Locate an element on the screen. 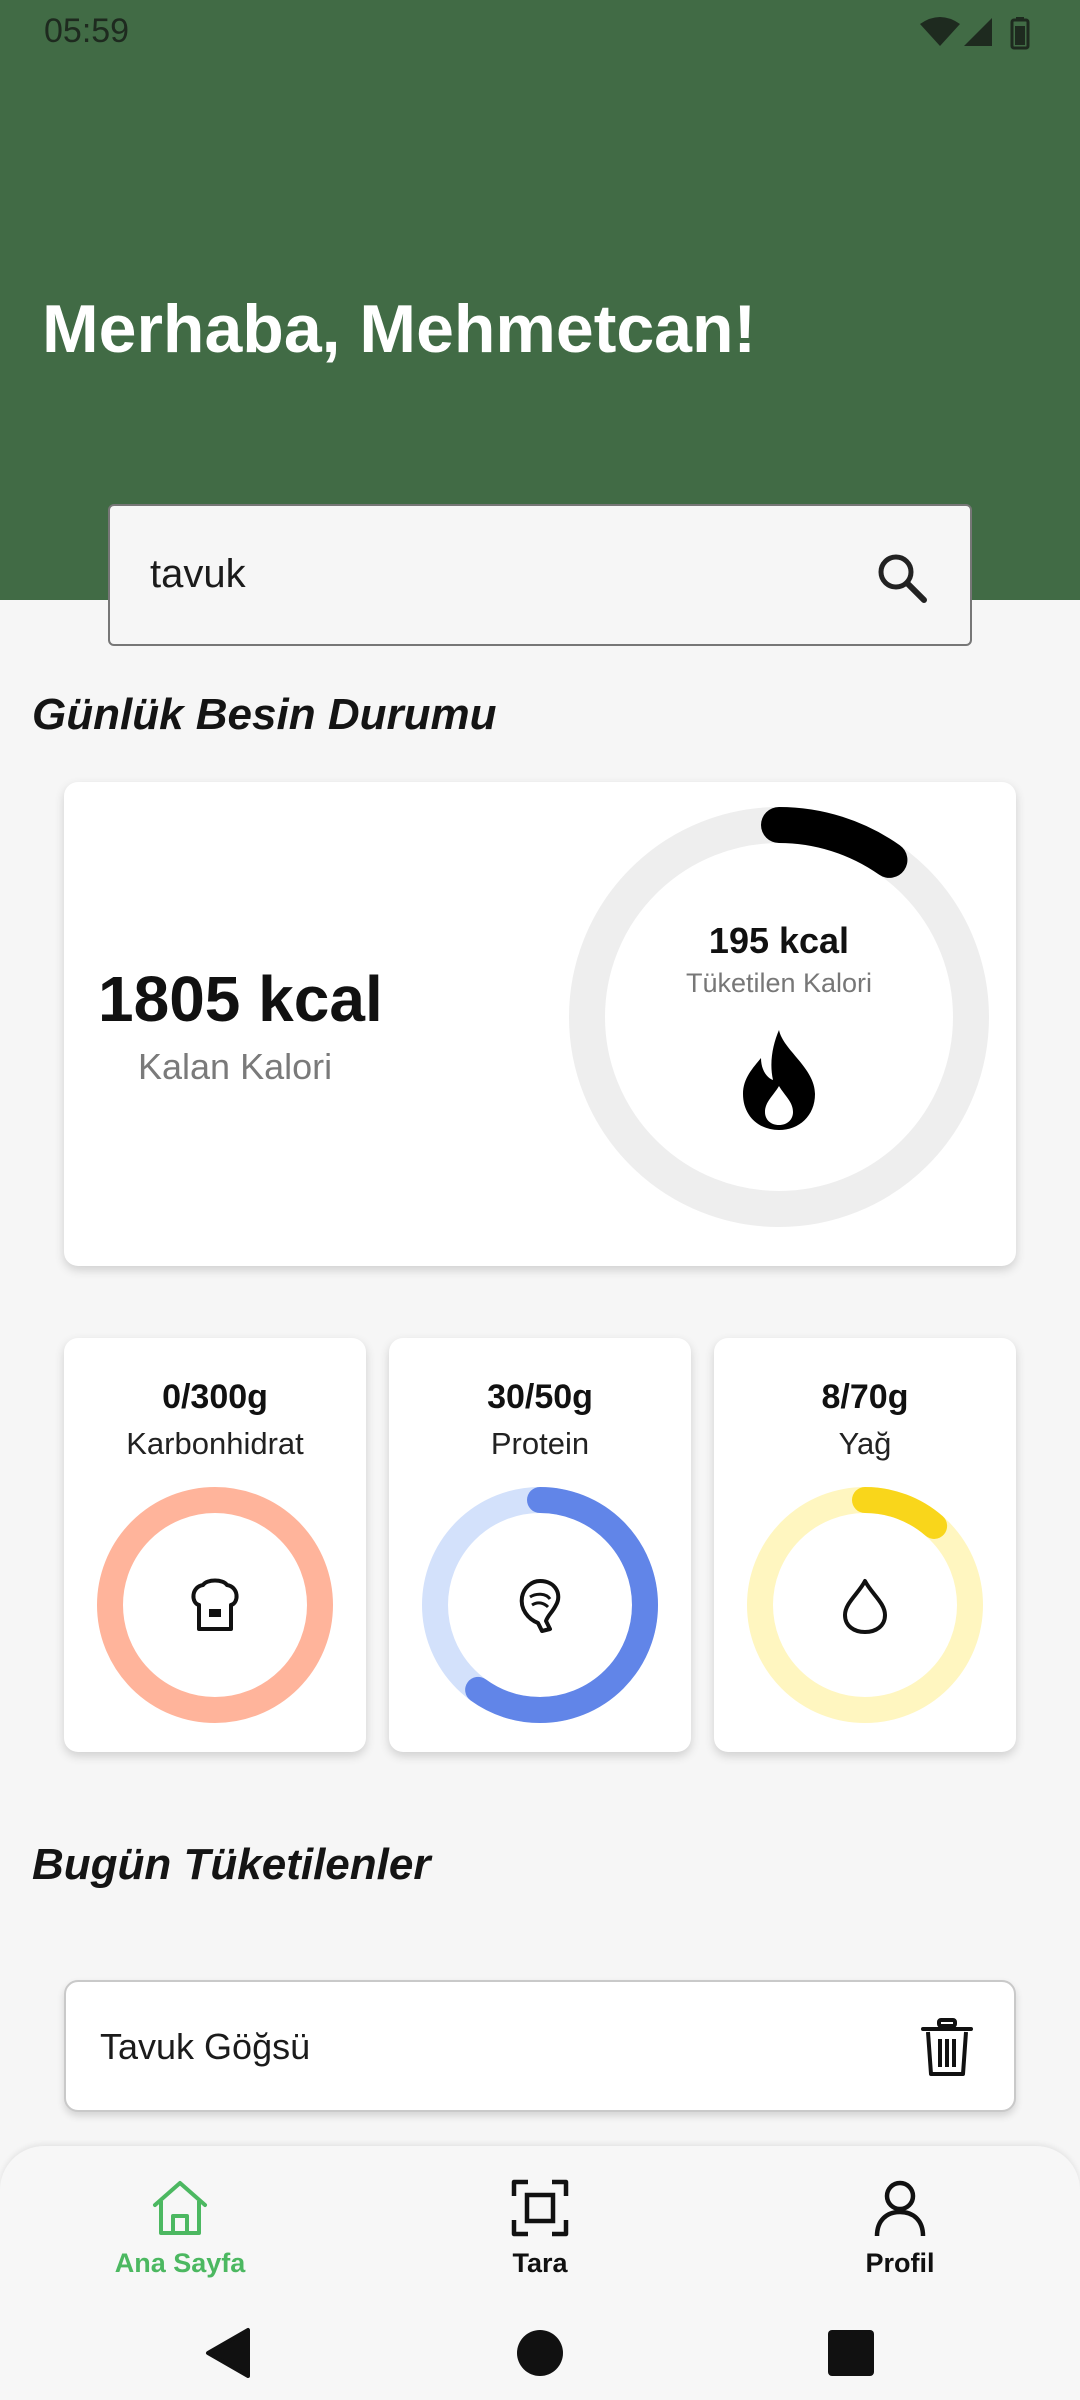  food-list-item: Tavuk Göğsü is located at coordinates (540, 2046).